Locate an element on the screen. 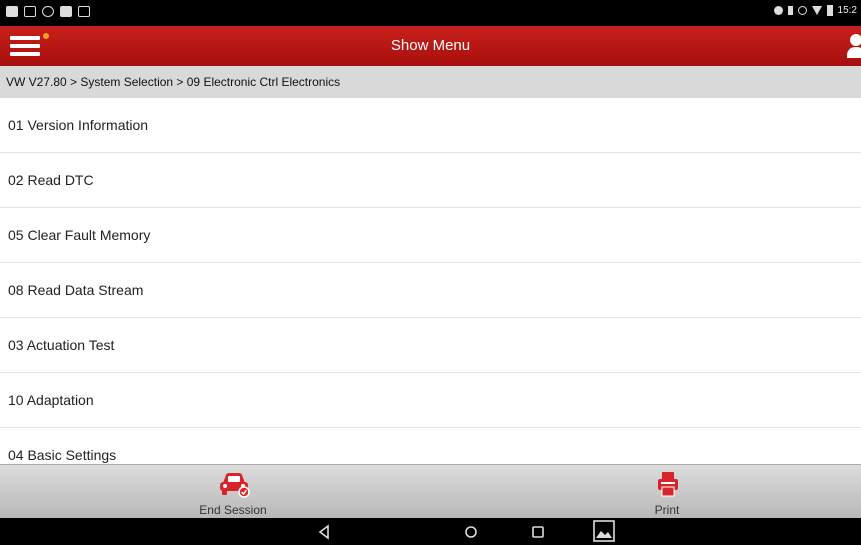  menu-item-version-information: 01 Version Information is located at coordinates (430, 125).